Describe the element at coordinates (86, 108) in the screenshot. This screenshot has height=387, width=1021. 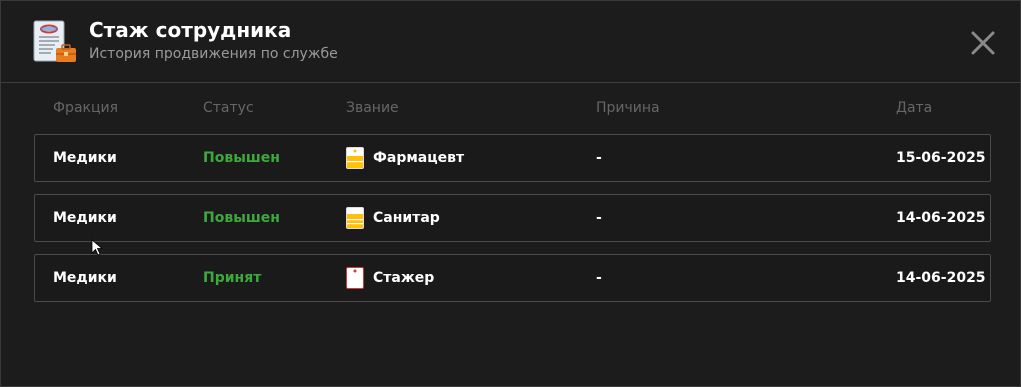
I see `column-header-faction: Фракция` at that location.